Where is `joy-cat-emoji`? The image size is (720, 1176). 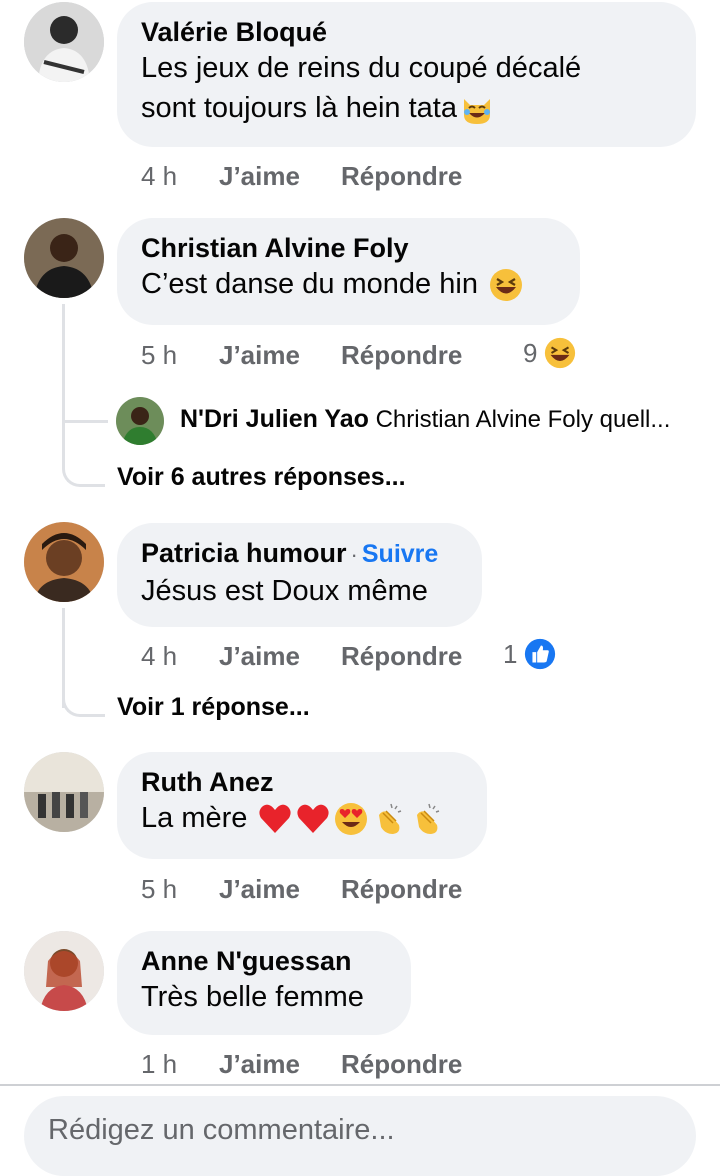
joy-cat-emoji is located at coordinates (477, 109).